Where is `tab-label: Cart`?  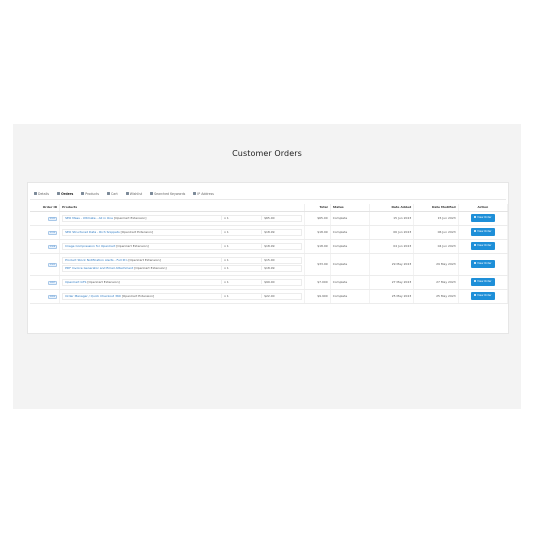
tab-label: Cart is located at coordinates (114, 193).